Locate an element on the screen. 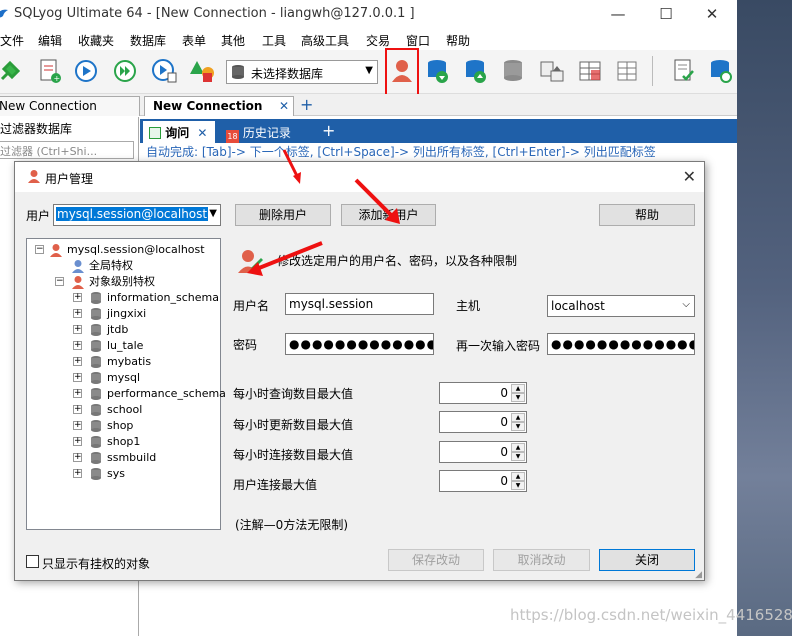 The width and height of the screenshot is (792, 636). arrow-to-title is located at coordinates (291, 164).